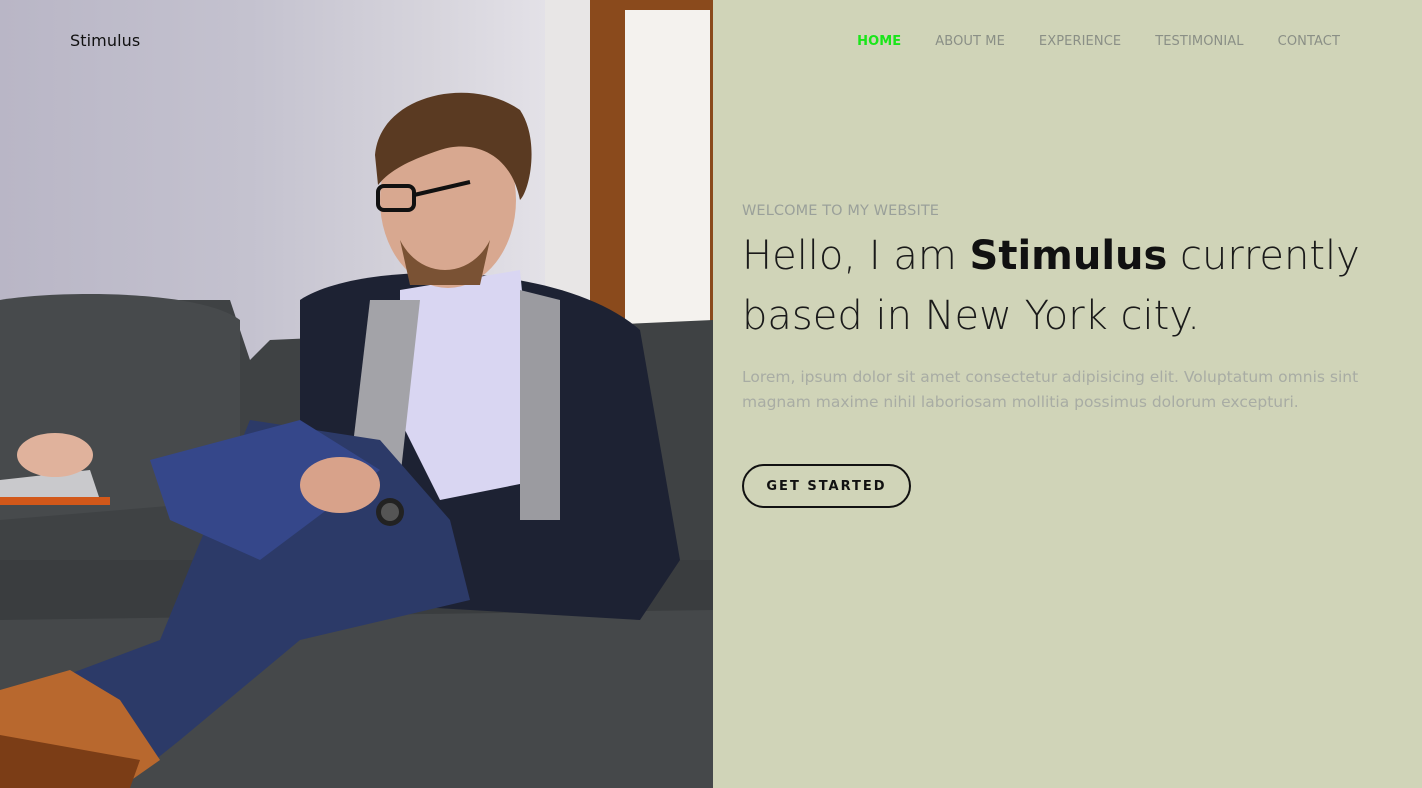 The width and height of the screenshot is (1422, 788). I want to click on headline-name: Stimulus, so click(1068, 256).